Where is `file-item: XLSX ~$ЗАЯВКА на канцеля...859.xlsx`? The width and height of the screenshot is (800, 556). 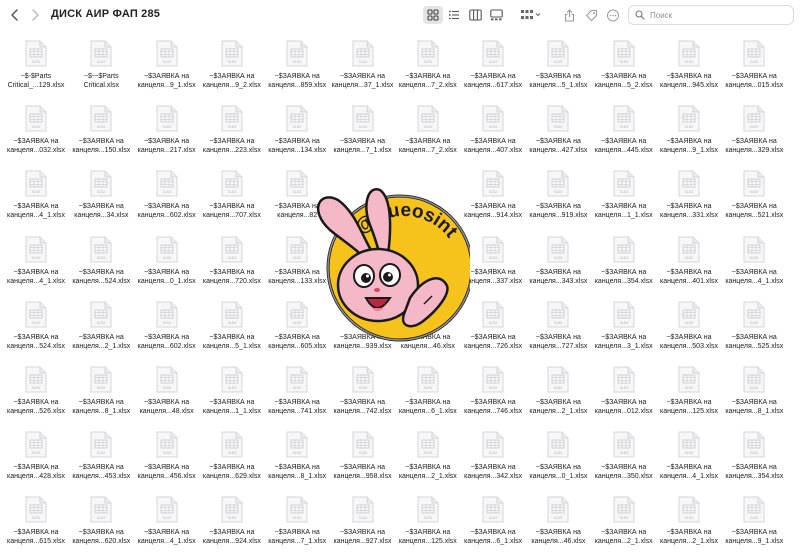
file-item: XLSX ~$ЗАЯВКА на канцеля...859.xlsx is located at coordinates (297, 66).